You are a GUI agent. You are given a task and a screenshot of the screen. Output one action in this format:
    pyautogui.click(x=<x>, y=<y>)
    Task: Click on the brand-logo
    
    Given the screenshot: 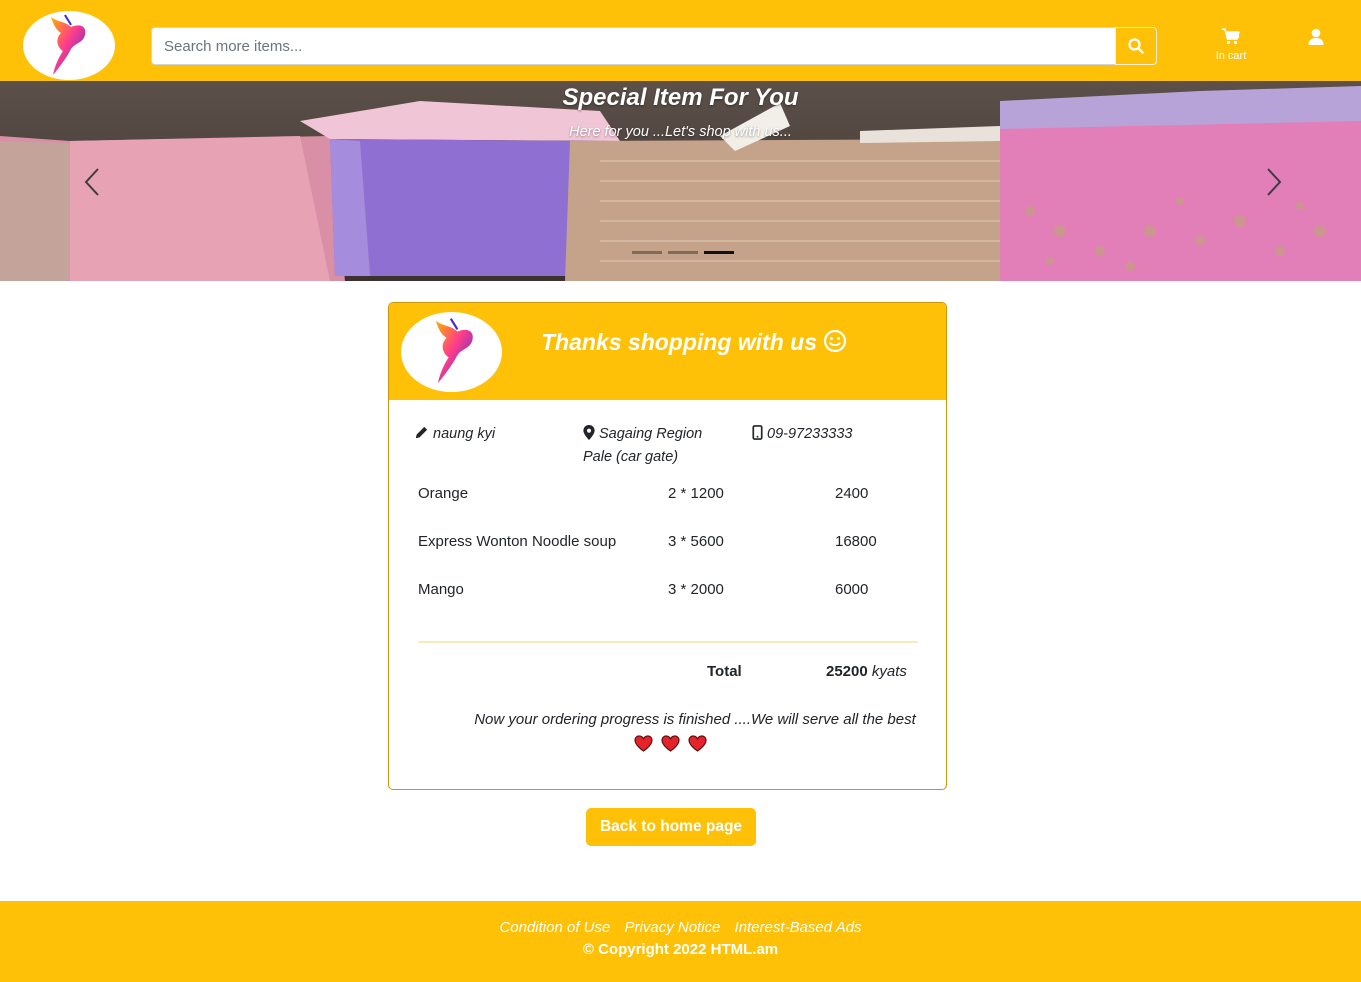 What is the action you would take?
    pyautogui.click(x=69, y=45)
    